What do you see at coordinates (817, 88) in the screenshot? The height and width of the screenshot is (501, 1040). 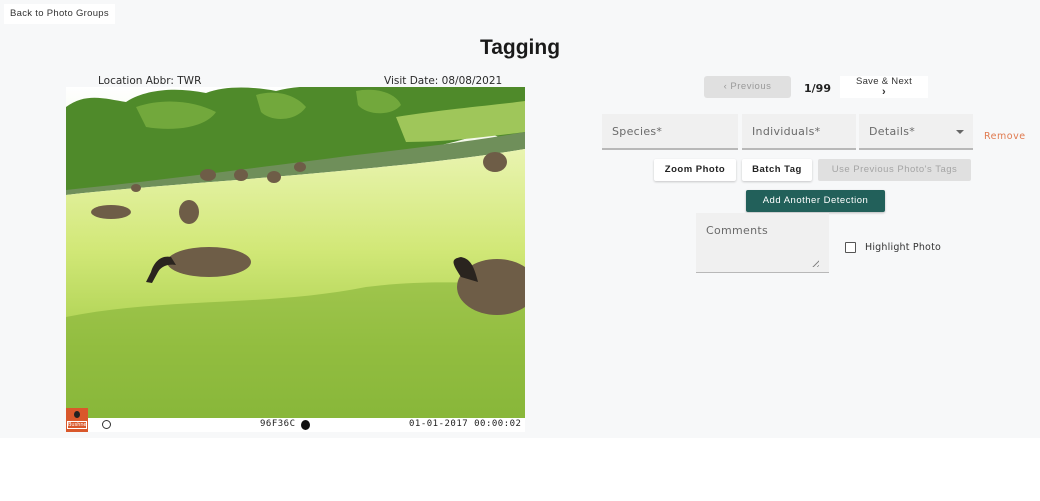 I see `photo-counter: 1/99` at bounding box center [817, 88].